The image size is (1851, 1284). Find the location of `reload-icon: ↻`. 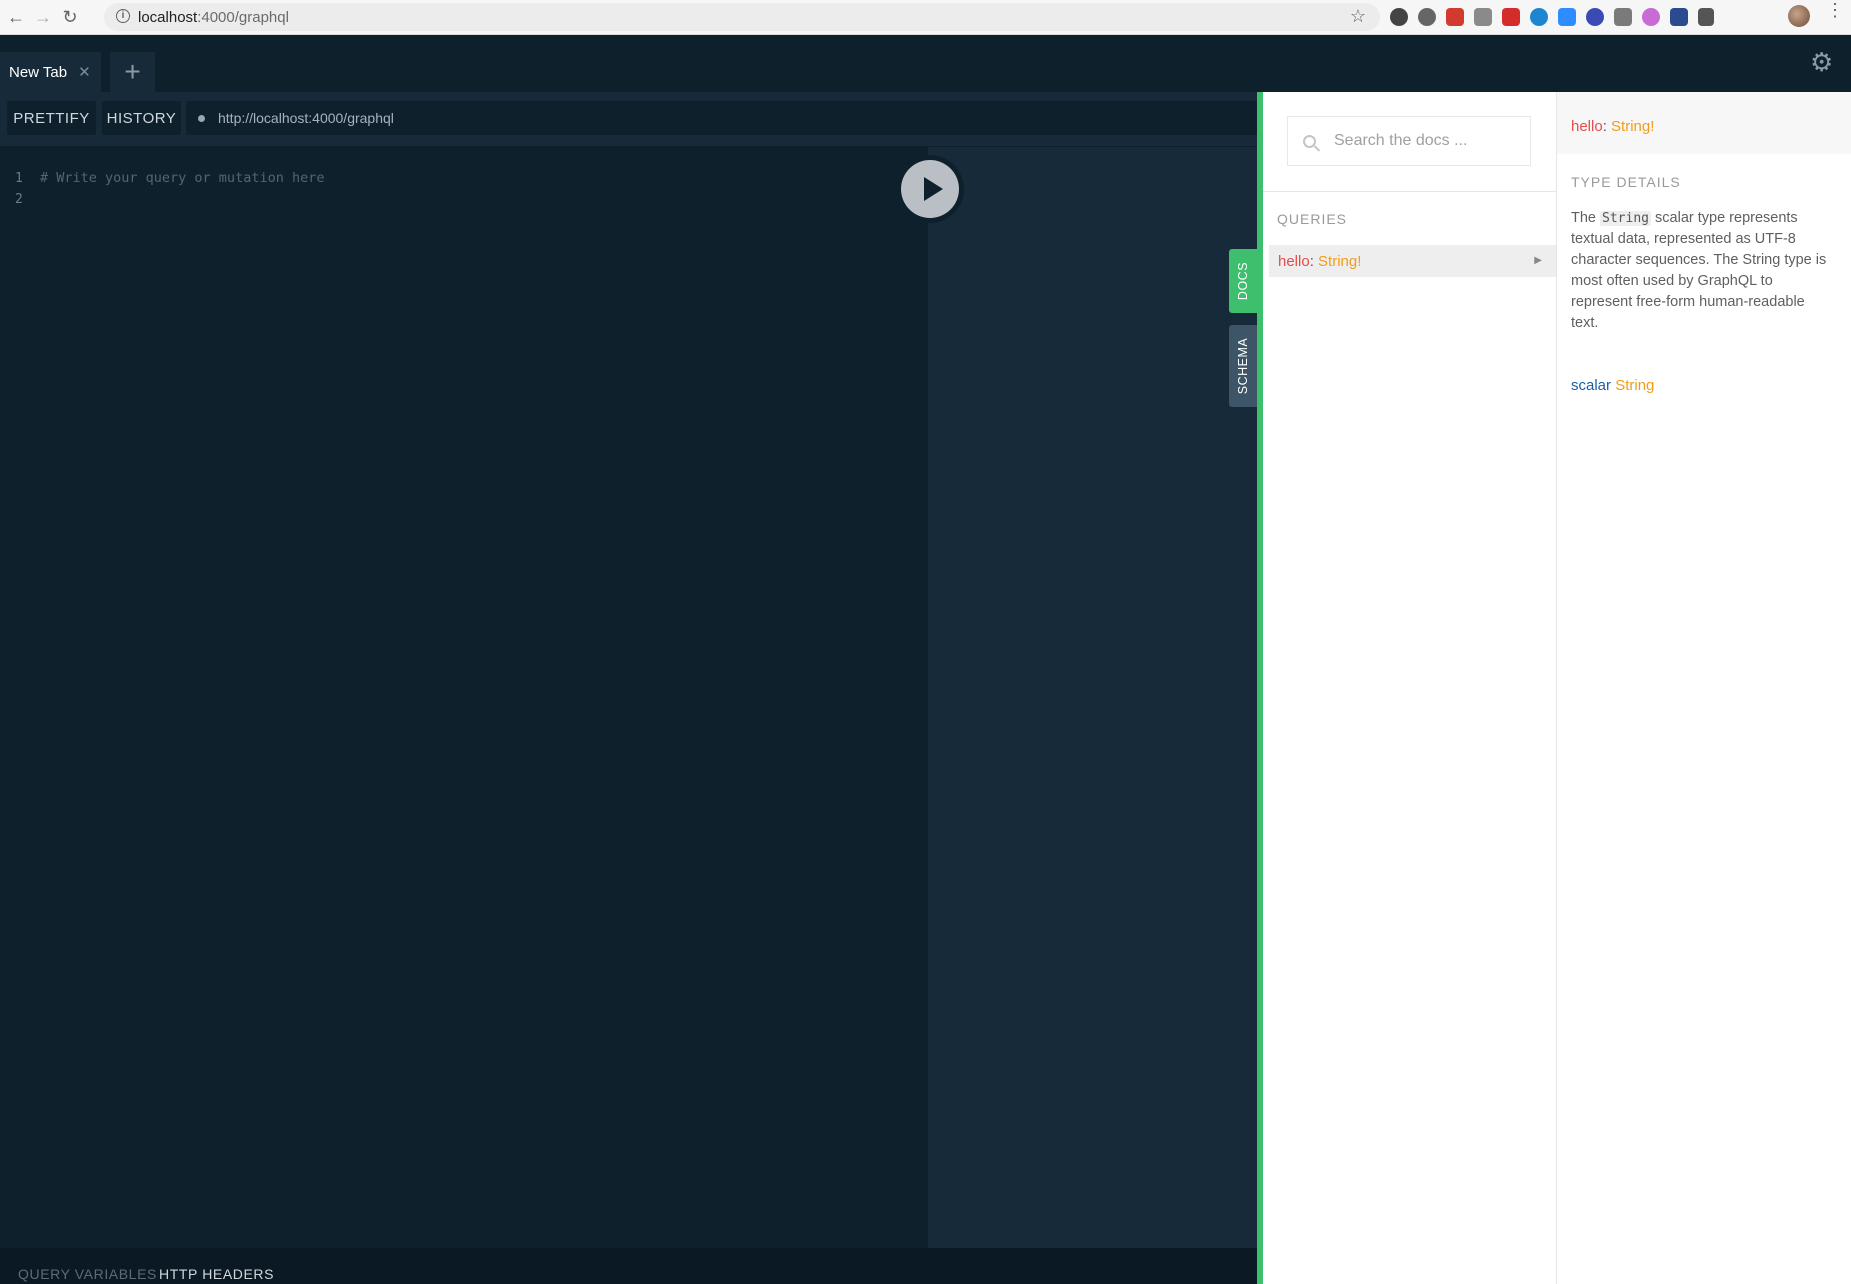

reload-icon: ↻ is located at coordinates (70, 17).